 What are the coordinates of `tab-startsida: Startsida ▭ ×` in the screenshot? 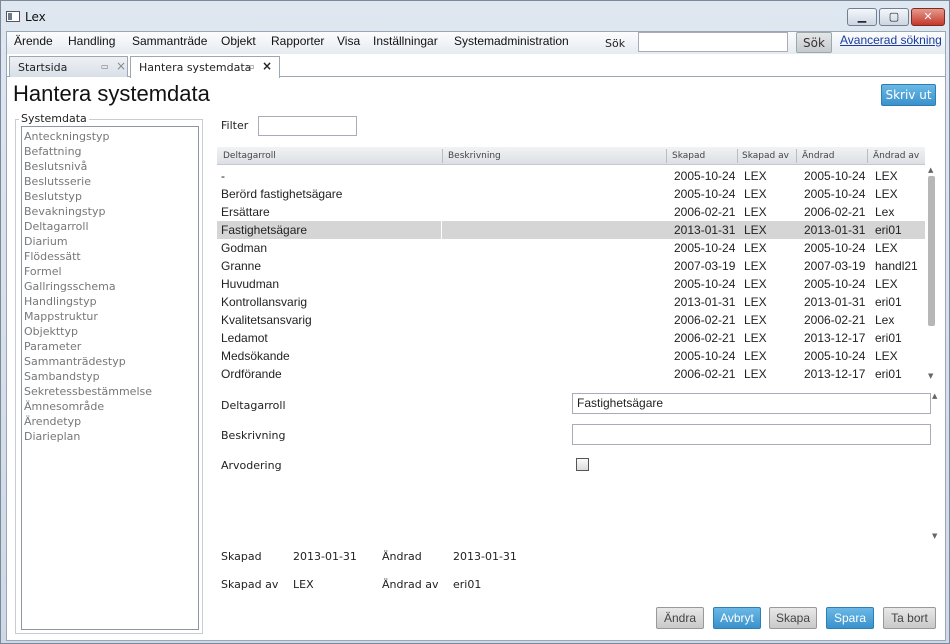 It's located at (68, 66).